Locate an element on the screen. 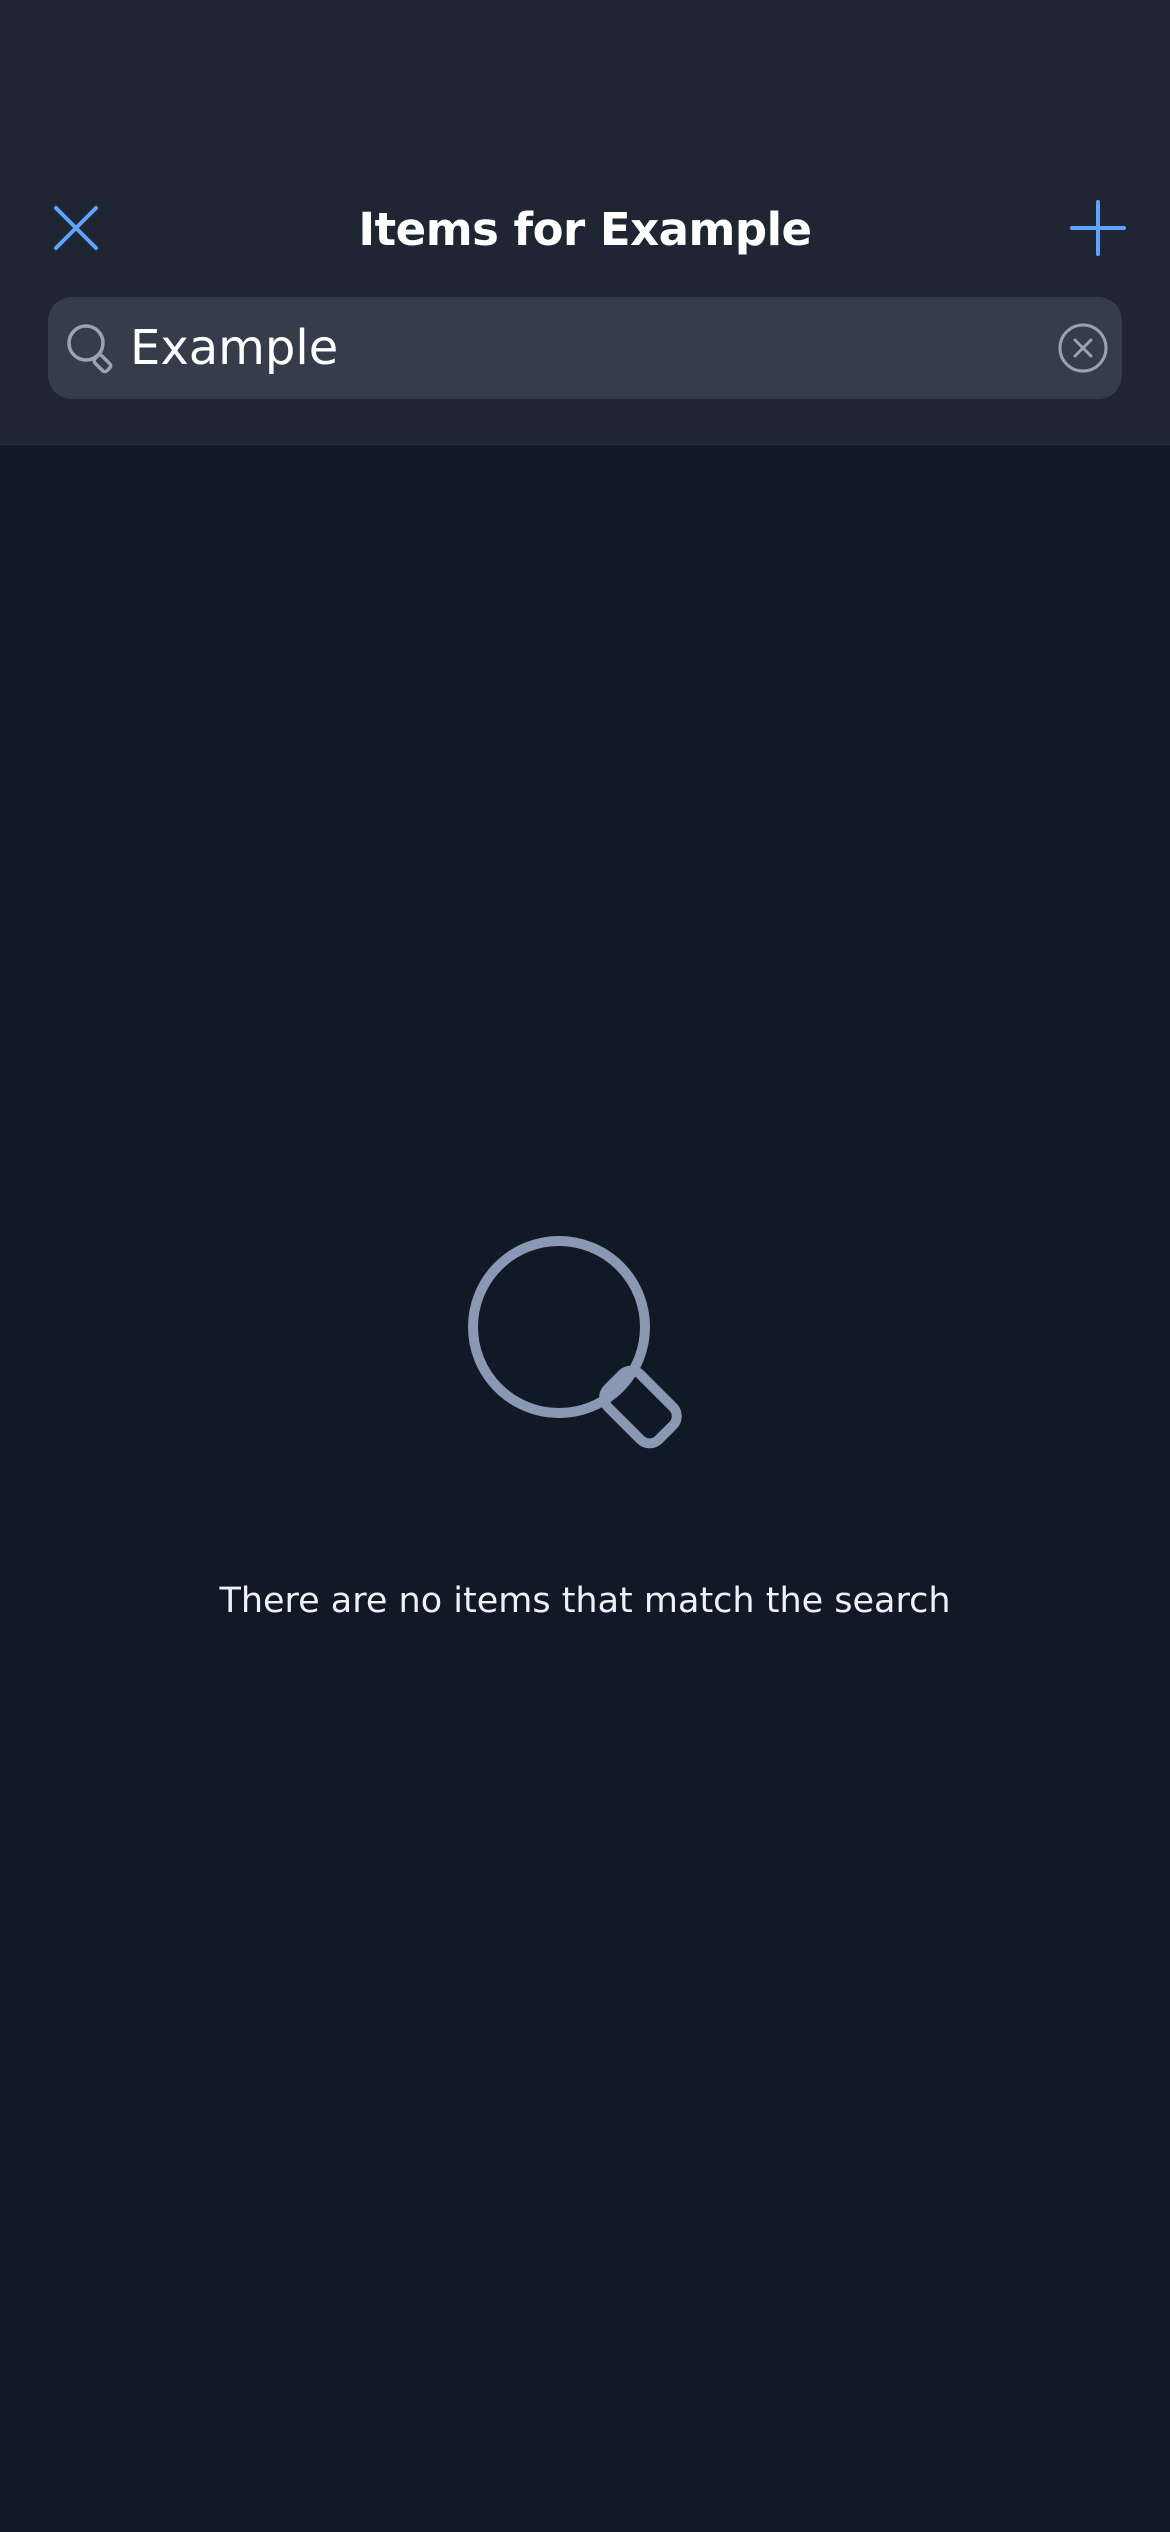  close-icon is located at coordinates (76, 228).